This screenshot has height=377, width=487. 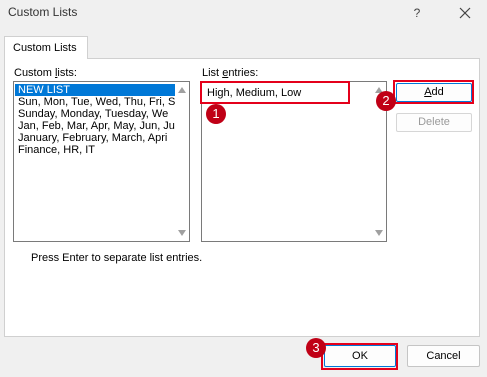 What do you see at coordinates (216, 114) in the screenshot?
I see `callout-badge-1: 1` at bounding box center [216, 114].